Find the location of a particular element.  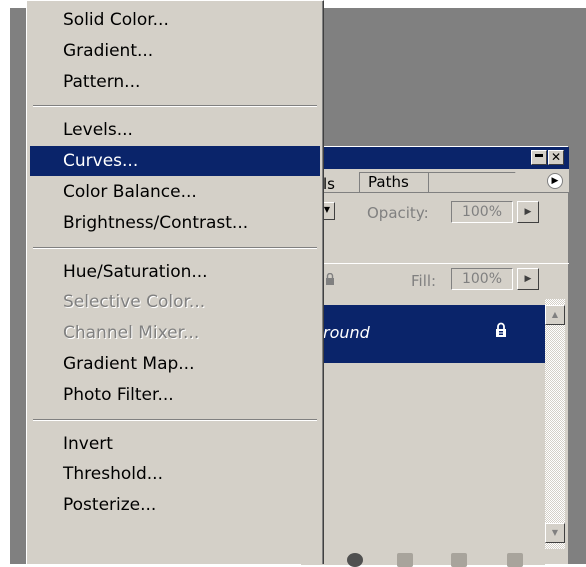

new-group-icon is located at coordinates (405, 560).